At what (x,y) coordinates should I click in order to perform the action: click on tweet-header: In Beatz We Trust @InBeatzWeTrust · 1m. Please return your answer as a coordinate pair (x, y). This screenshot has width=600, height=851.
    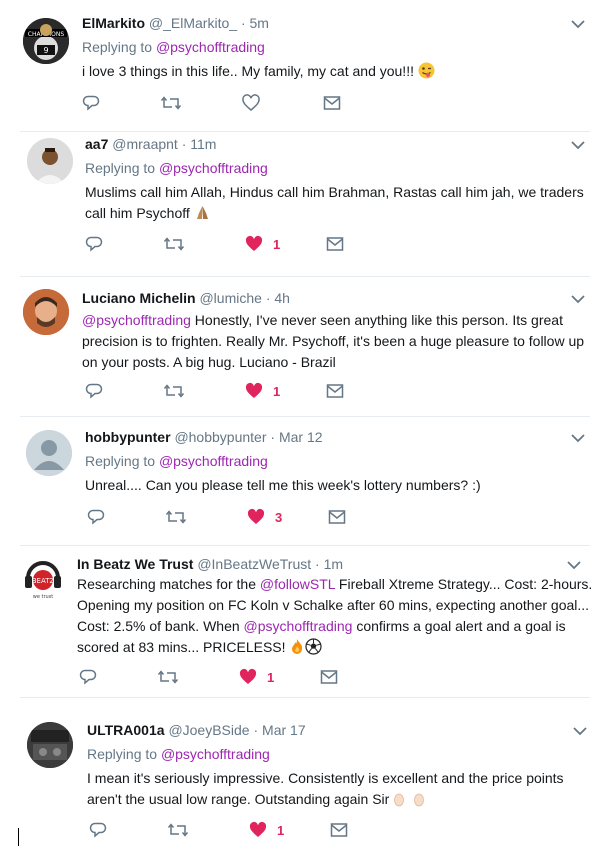
    Looking at the image, I should click on (210, 564).